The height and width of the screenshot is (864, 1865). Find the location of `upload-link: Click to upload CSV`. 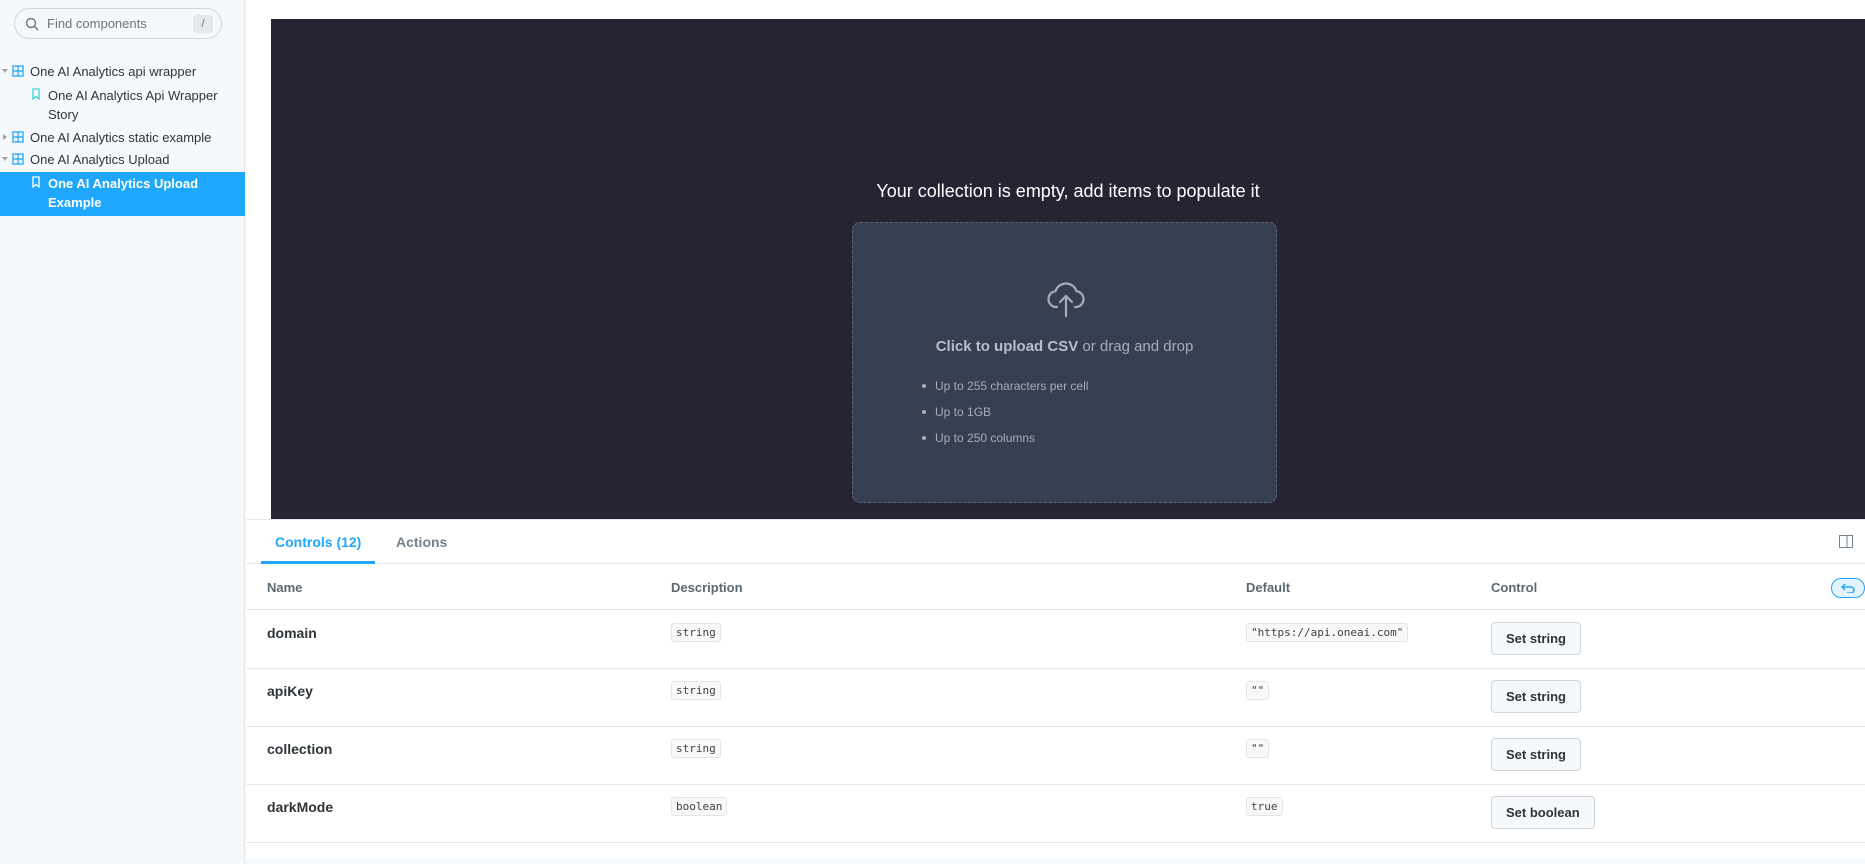

upload-link: Click to upload CSV is located at coordinates (1007, 346).